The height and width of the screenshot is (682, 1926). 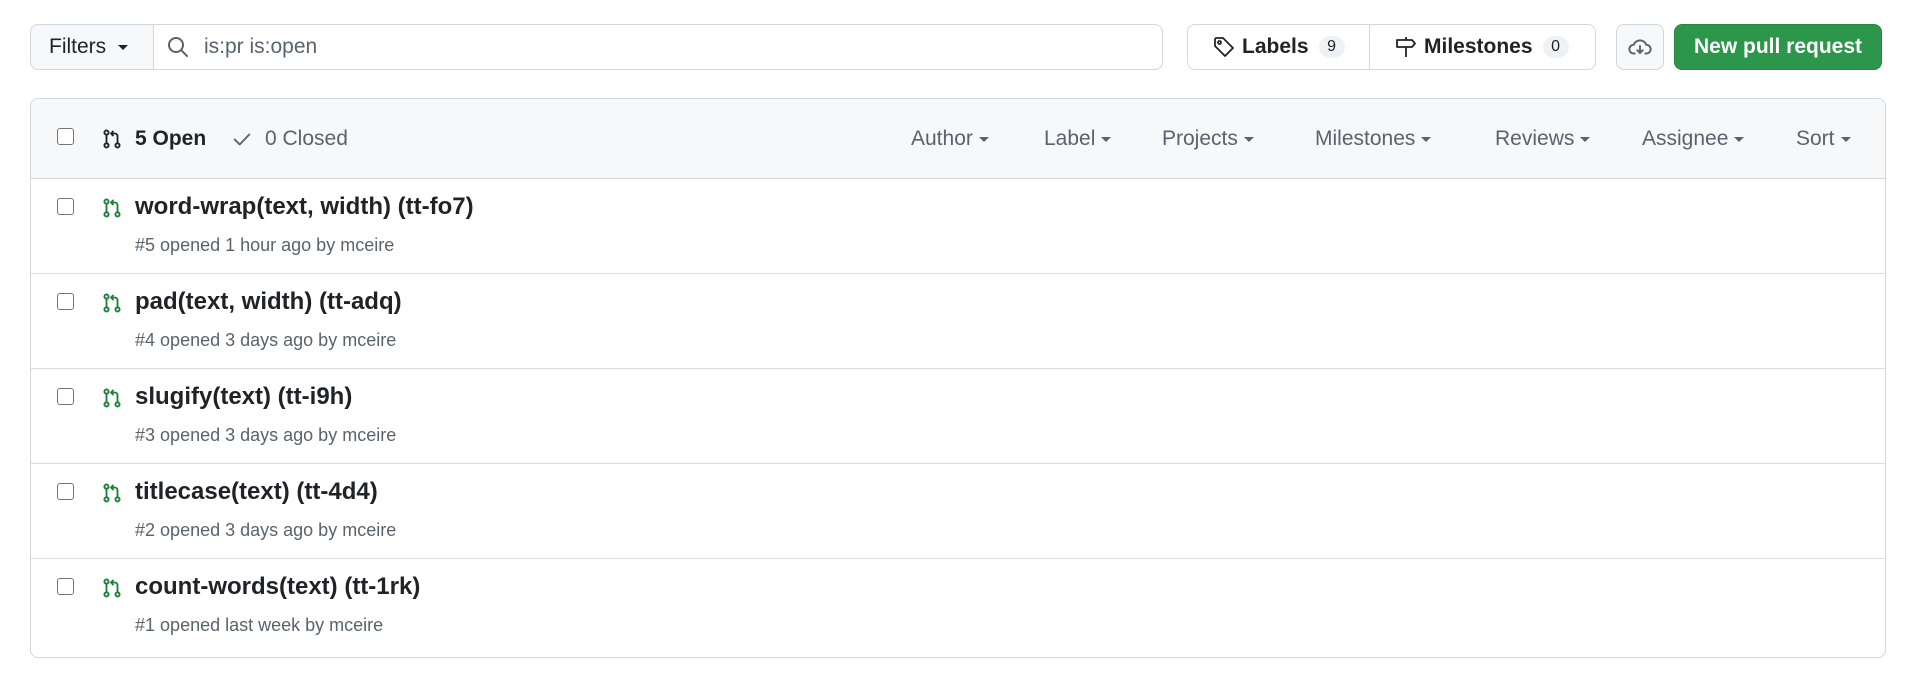 What do you see at coordinates (1200, 138) in the screenshot?
I see `projects-filter-label: Projects` at bounding box center [1200, 138].